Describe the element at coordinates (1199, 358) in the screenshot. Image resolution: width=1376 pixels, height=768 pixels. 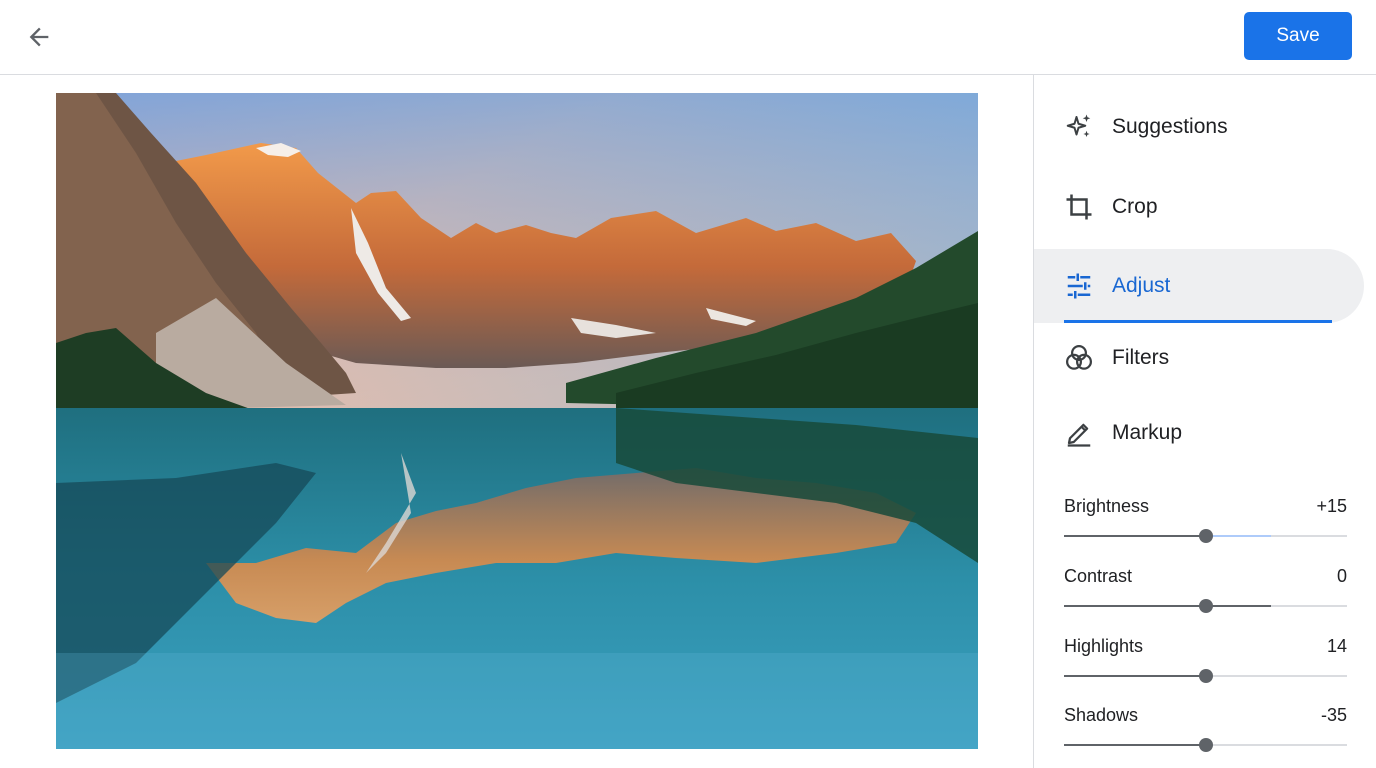
I see `tool-filters: Filters` at that location.